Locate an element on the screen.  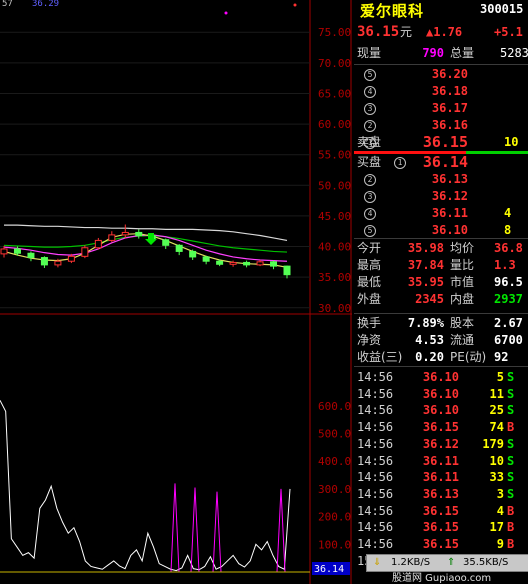
stat-row: 最低 35.95 市值 96.5 is located at coordinates (441, 282).